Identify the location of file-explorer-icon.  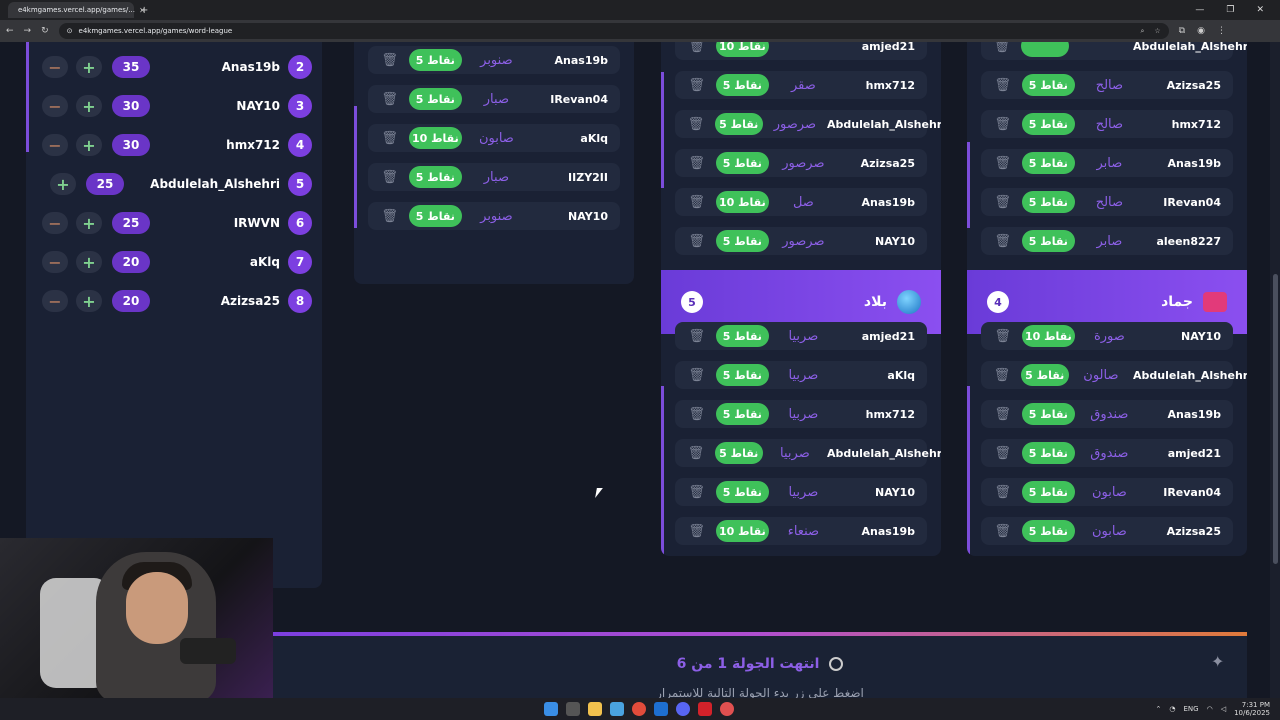
(595, 709).